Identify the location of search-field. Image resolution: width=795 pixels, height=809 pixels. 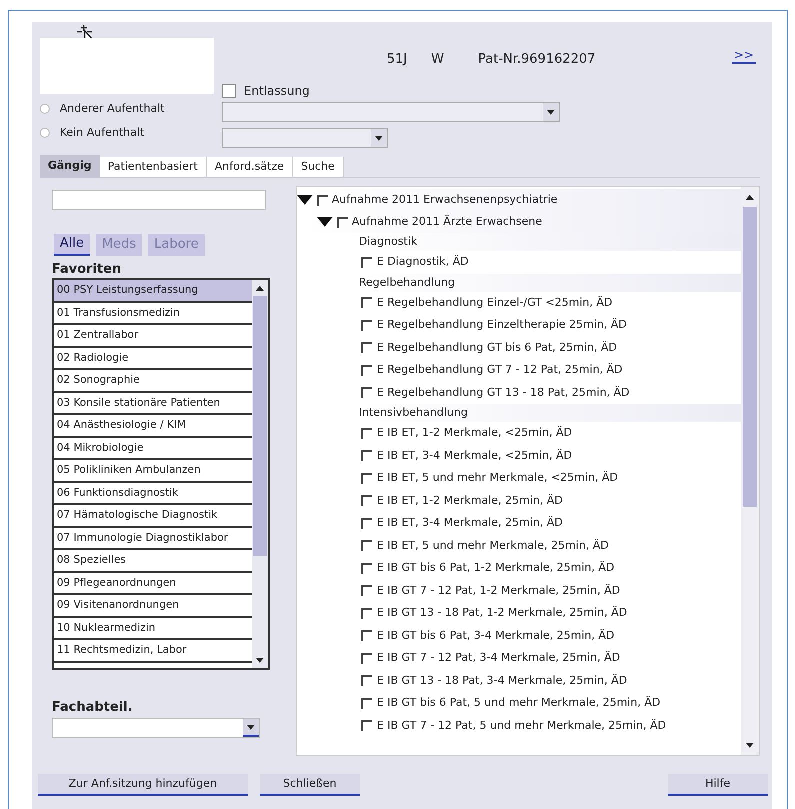
(159, 200).